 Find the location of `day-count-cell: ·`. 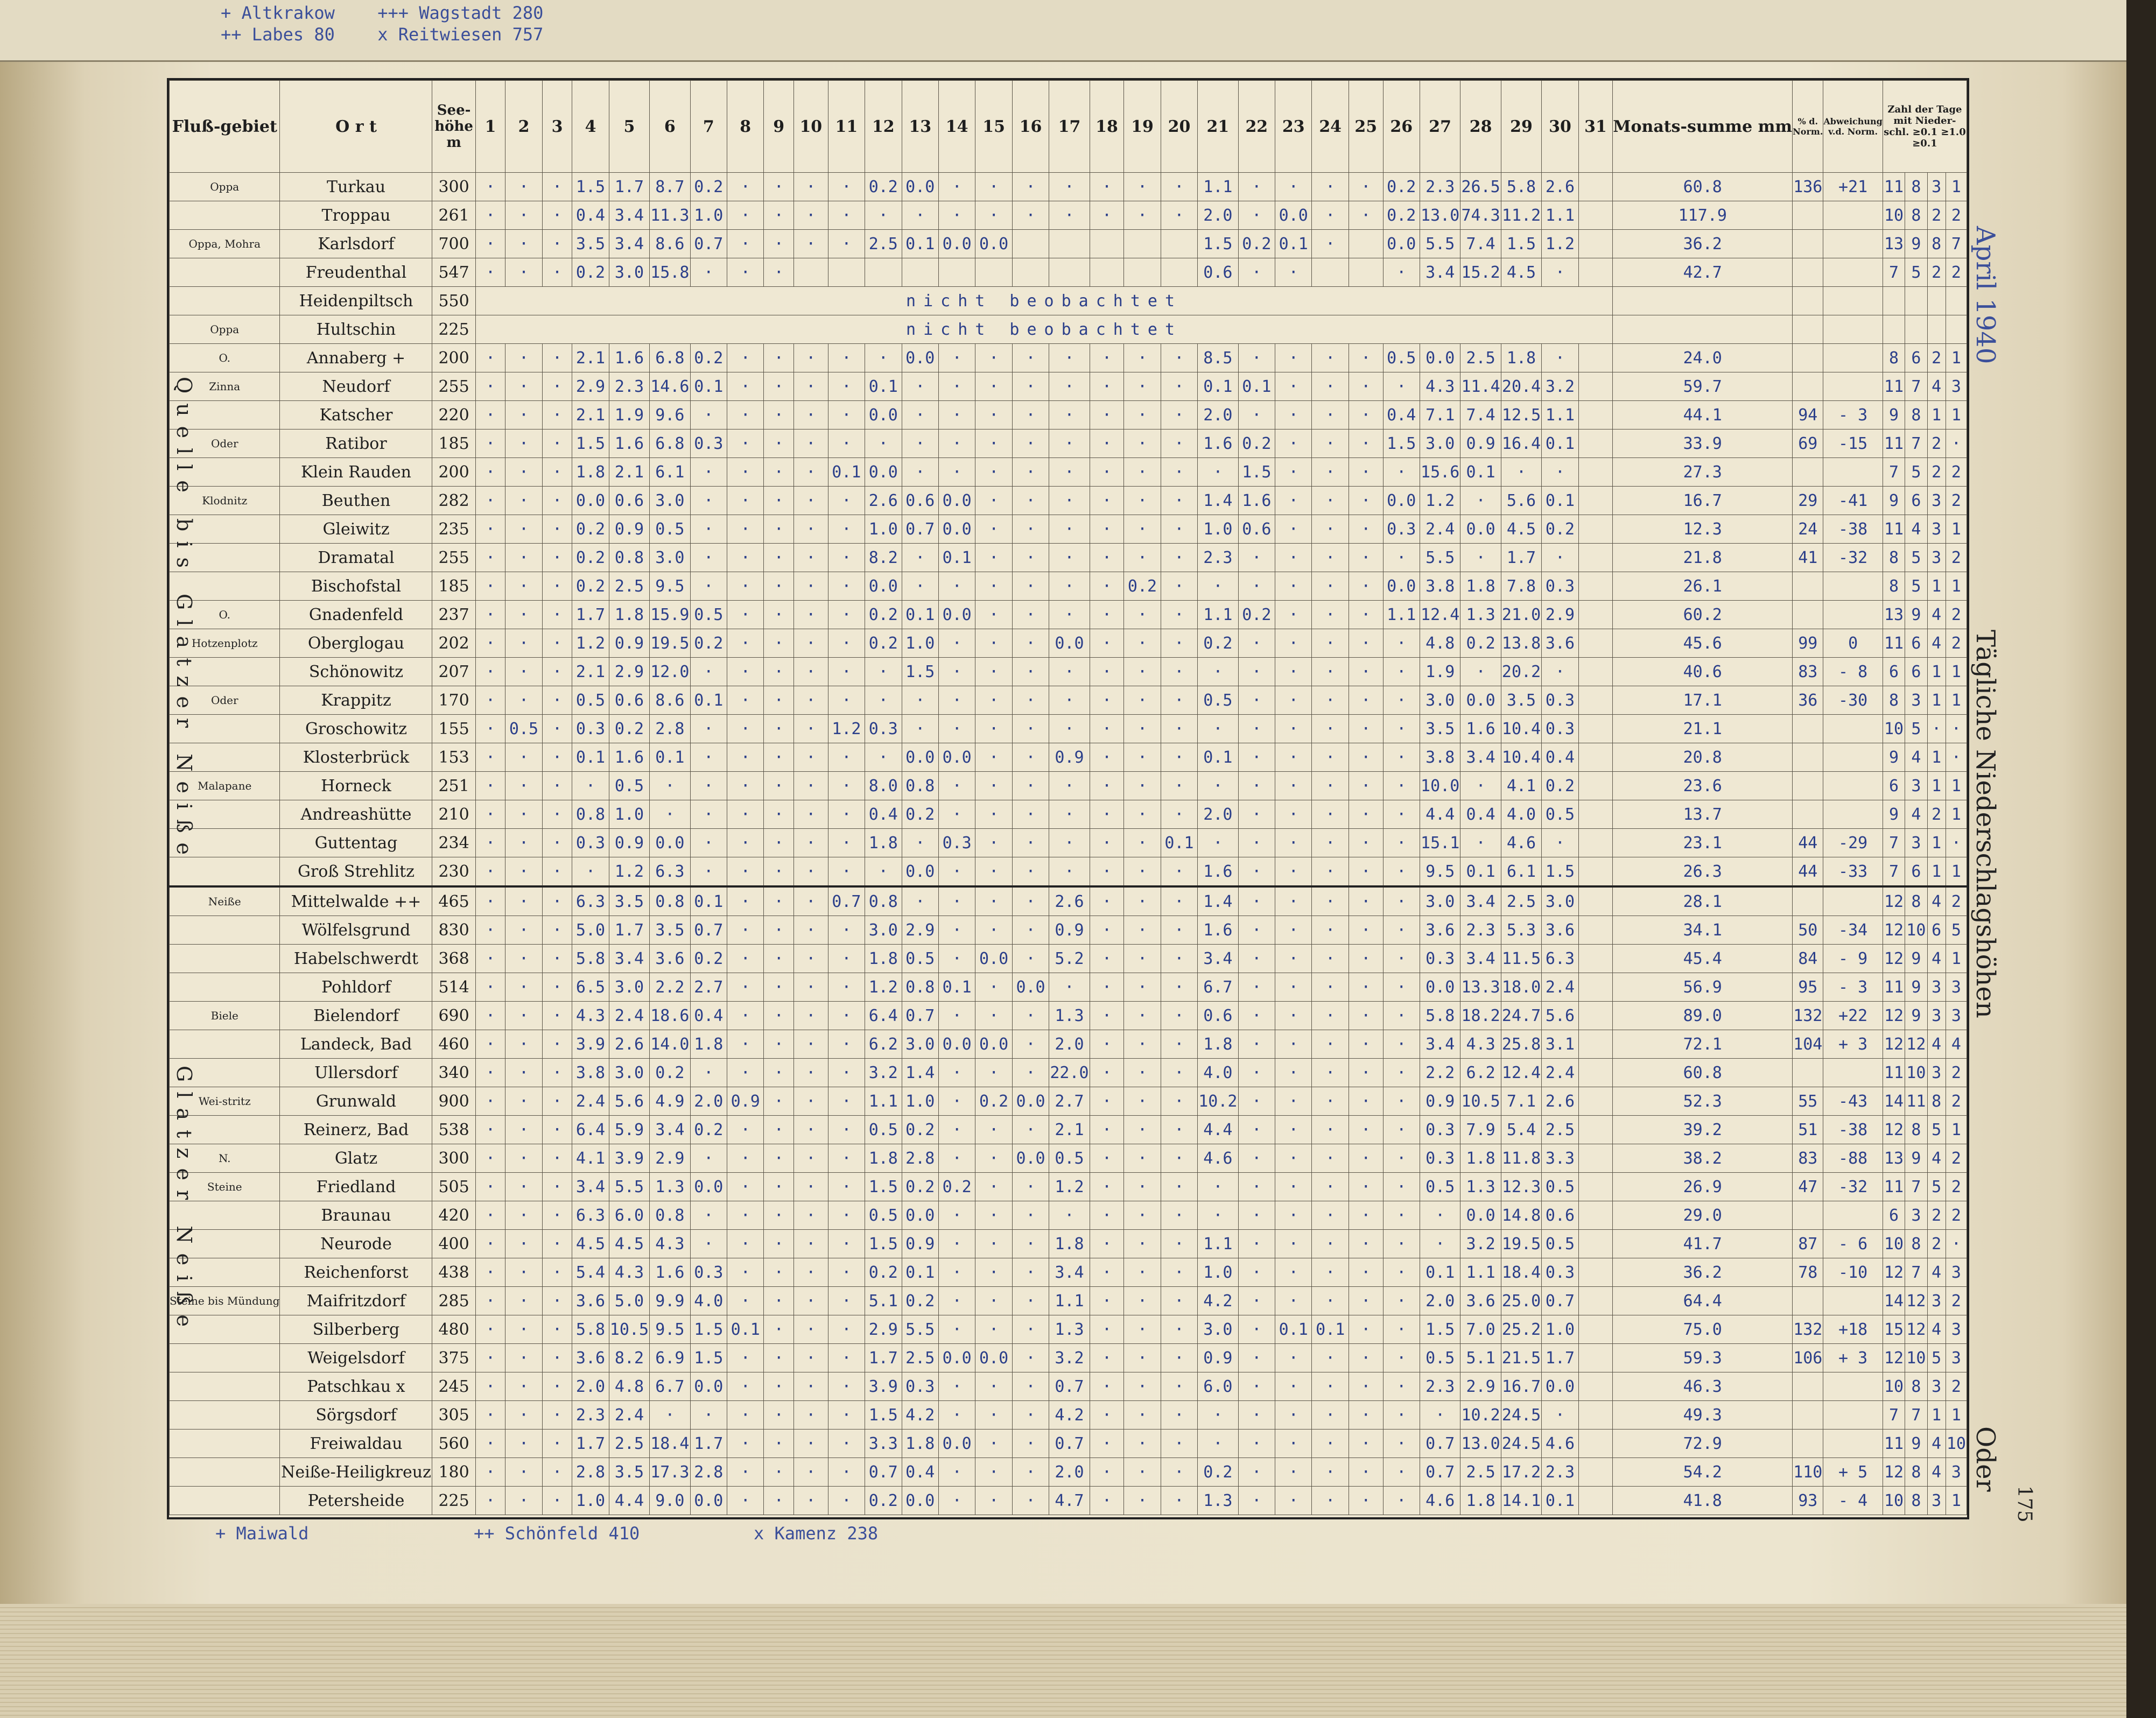

day-count-cell: · is located at coordinates (1936, 729).